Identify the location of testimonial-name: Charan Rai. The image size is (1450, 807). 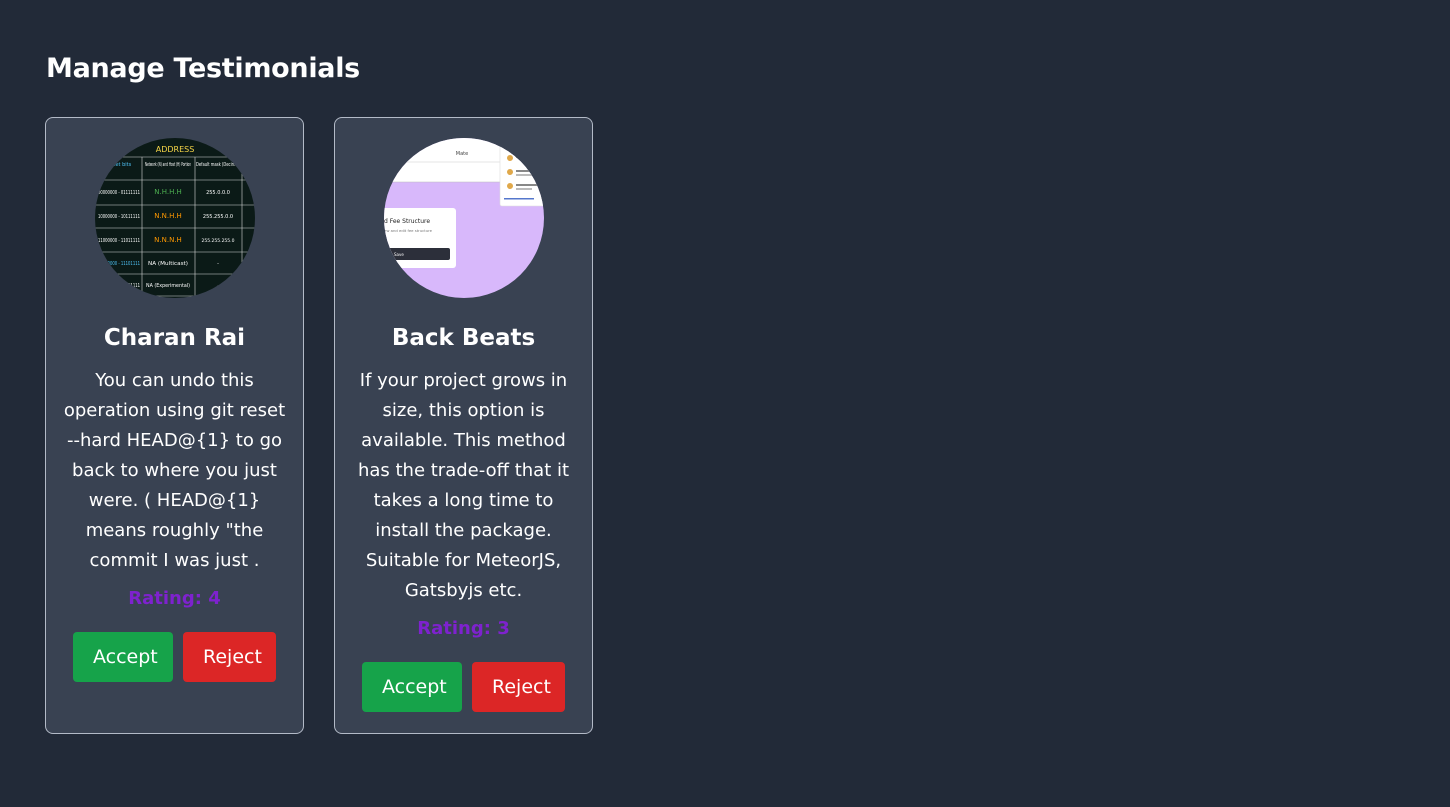
(174, 338).